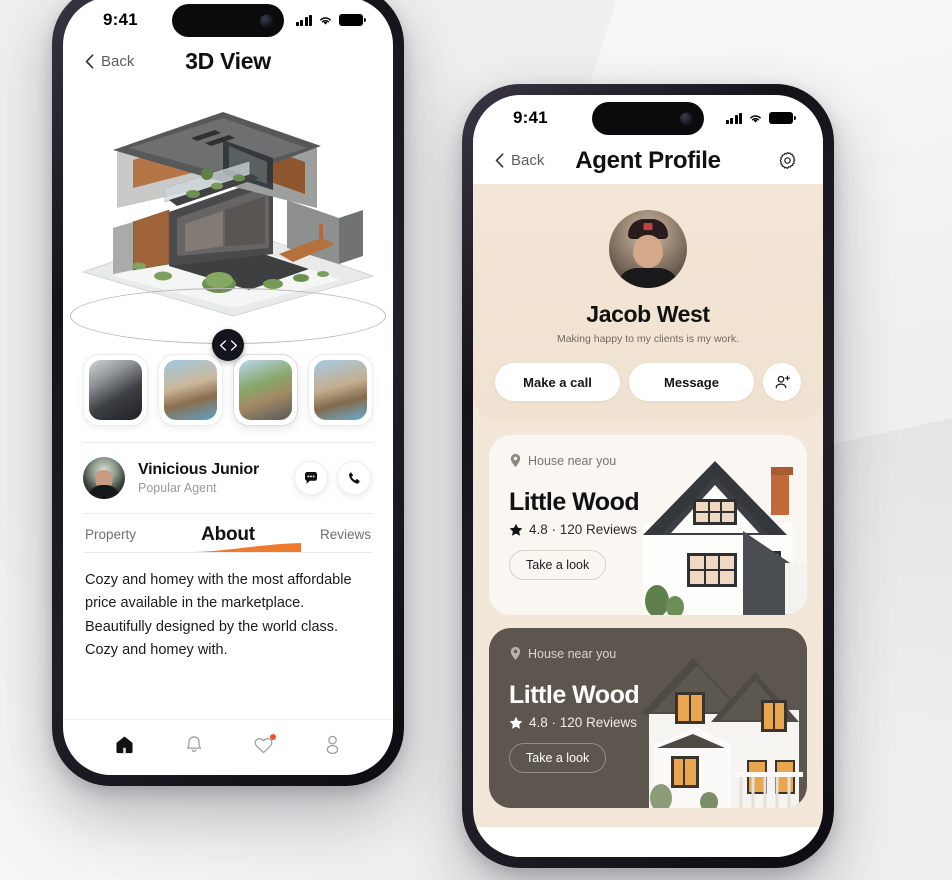 The height and width of the screenshot is (880, 952). I want to click on avatar-body, so click(648, 278).